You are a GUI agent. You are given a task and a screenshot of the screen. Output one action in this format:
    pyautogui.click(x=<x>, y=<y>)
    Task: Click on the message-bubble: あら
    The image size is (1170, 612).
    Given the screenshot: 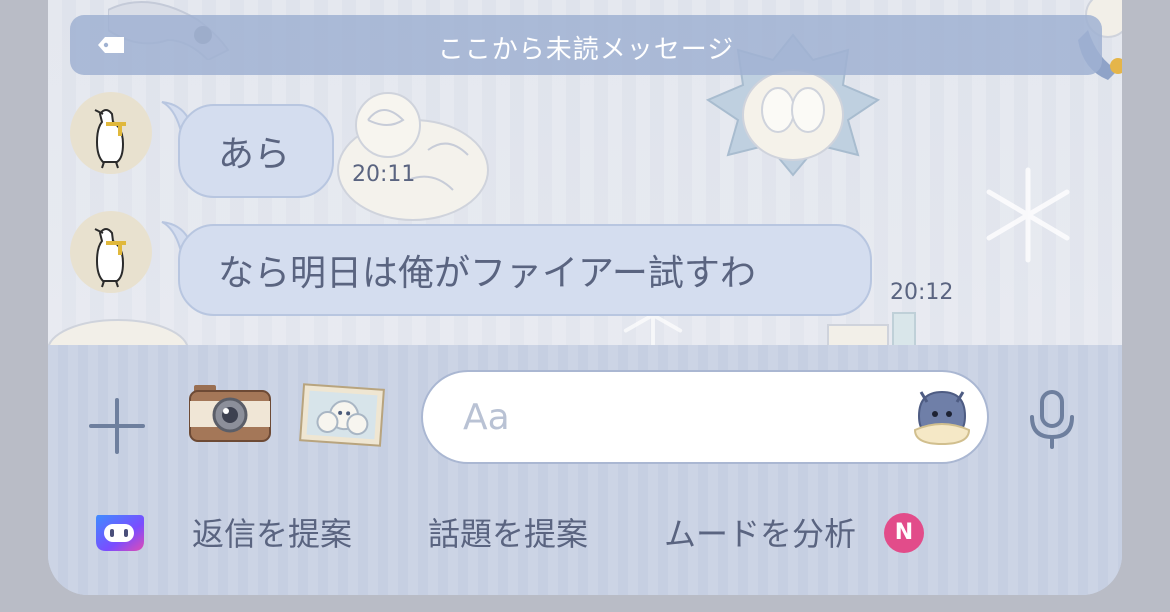 What is the action you would take?
    pyautogui.click(x=256, y=151)
    